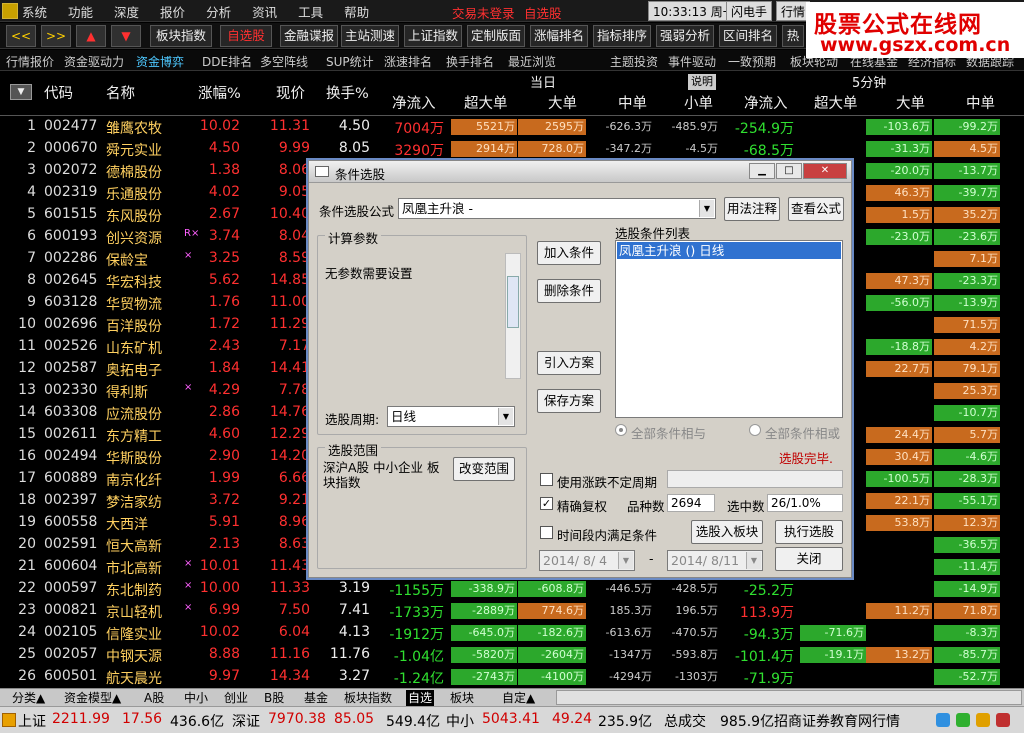 Image resolution: width=1024 pixels, height=733 pixels. Describe the element at coordinates (943, 720) in the screenshot. I see `message-icon` at that location.